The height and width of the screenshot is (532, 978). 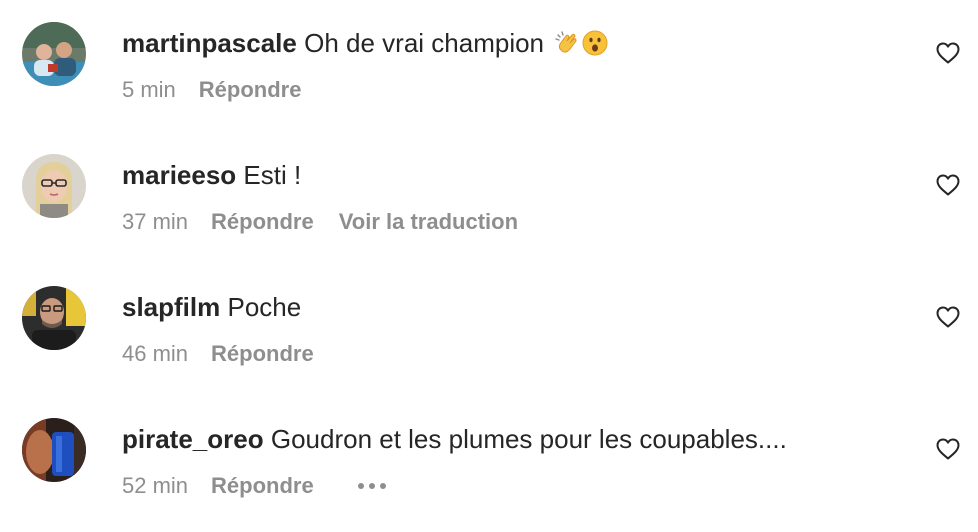 What do you see at coordinates (155, 353) in the screenshot?
I see `comment-timestamp: 46 min` at bounding box center [155, 353].